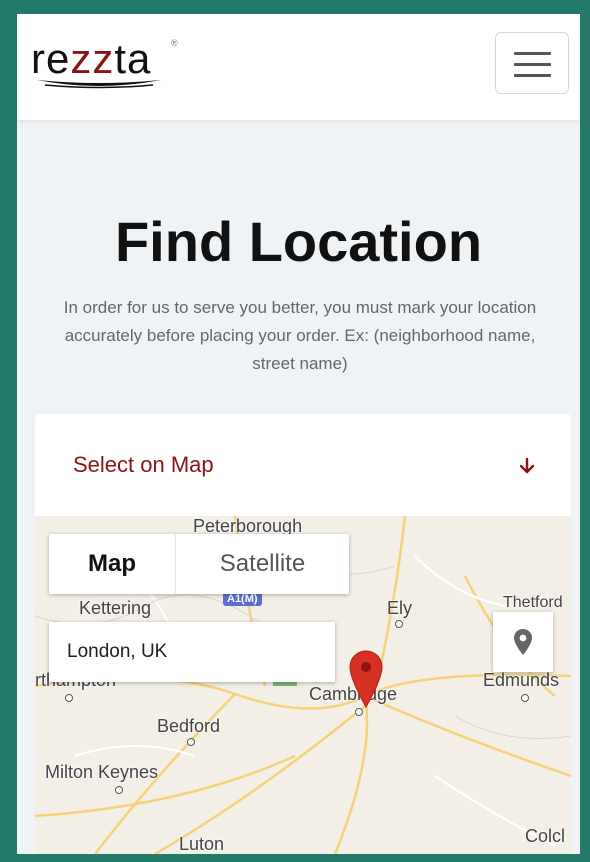 The image size is (590, 862). I want to click on registered-mark: ®, so click(174, 43).